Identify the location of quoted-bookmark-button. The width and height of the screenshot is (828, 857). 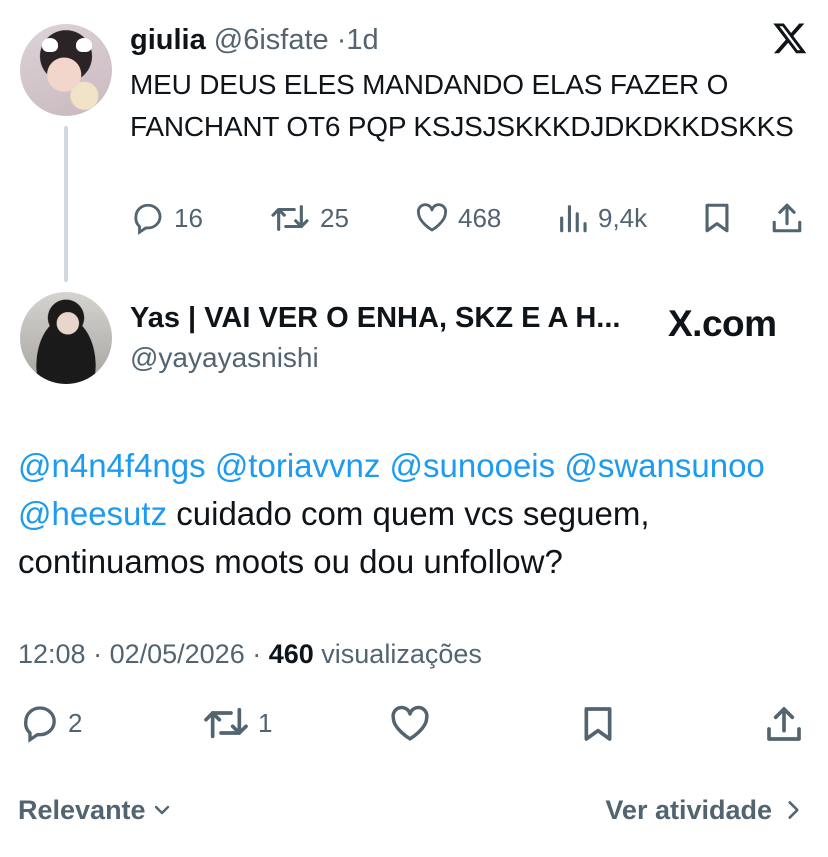
(717, 218).